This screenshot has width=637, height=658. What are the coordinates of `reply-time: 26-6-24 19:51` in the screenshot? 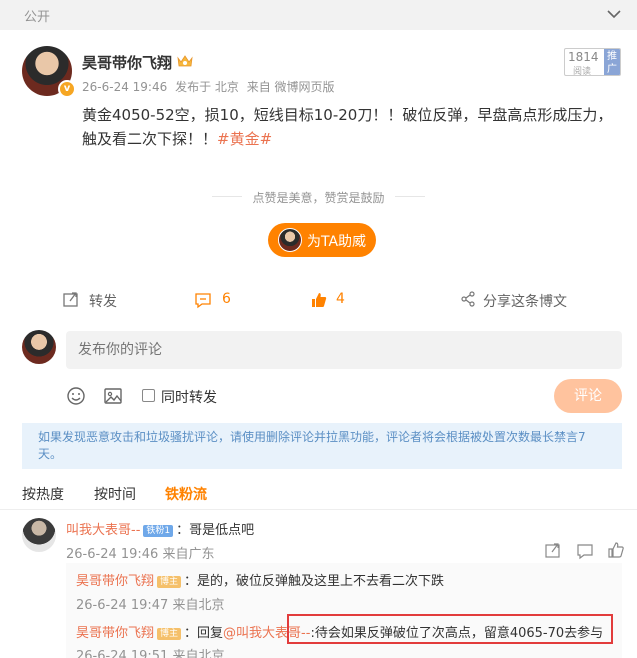 It's located at (122, 653).